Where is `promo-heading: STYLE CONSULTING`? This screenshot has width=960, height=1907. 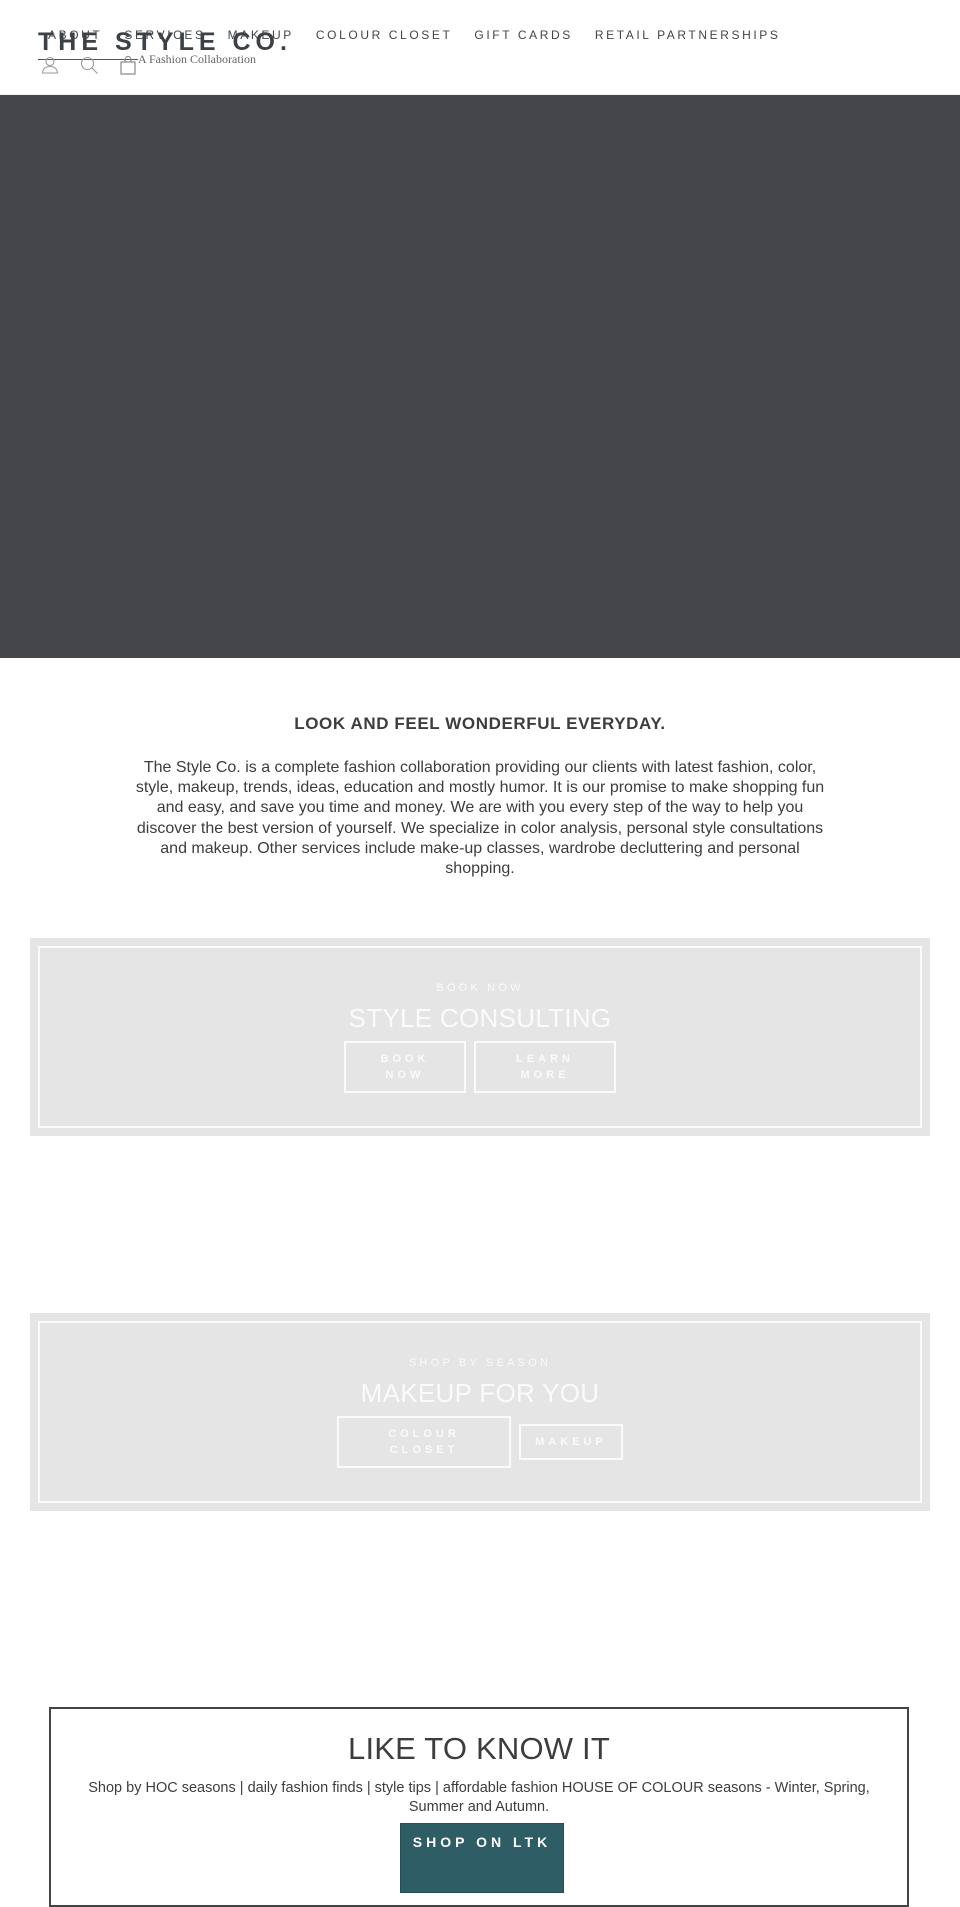
promo-heading: STYLE CONSULTING is located at coordinates (480, 1018).